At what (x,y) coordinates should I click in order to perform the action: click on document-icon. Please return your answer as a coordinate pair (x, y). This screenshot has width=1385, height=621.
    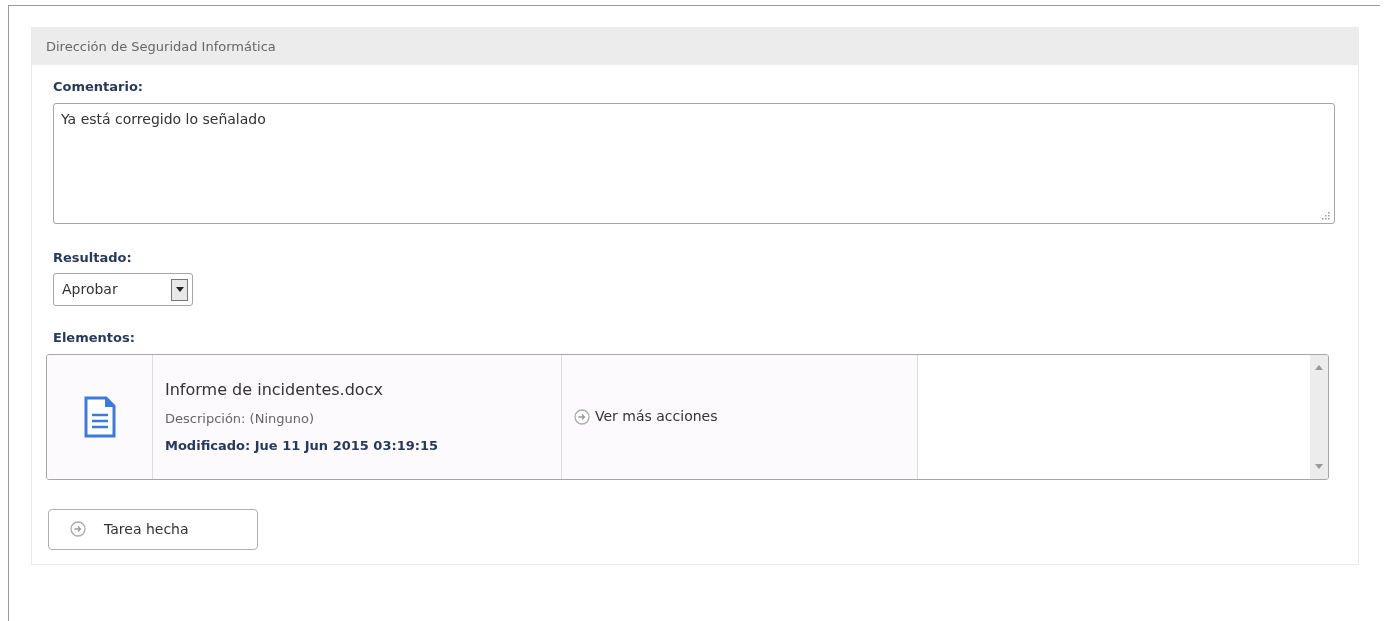
    Looking at the image, I should click on (99, 416).